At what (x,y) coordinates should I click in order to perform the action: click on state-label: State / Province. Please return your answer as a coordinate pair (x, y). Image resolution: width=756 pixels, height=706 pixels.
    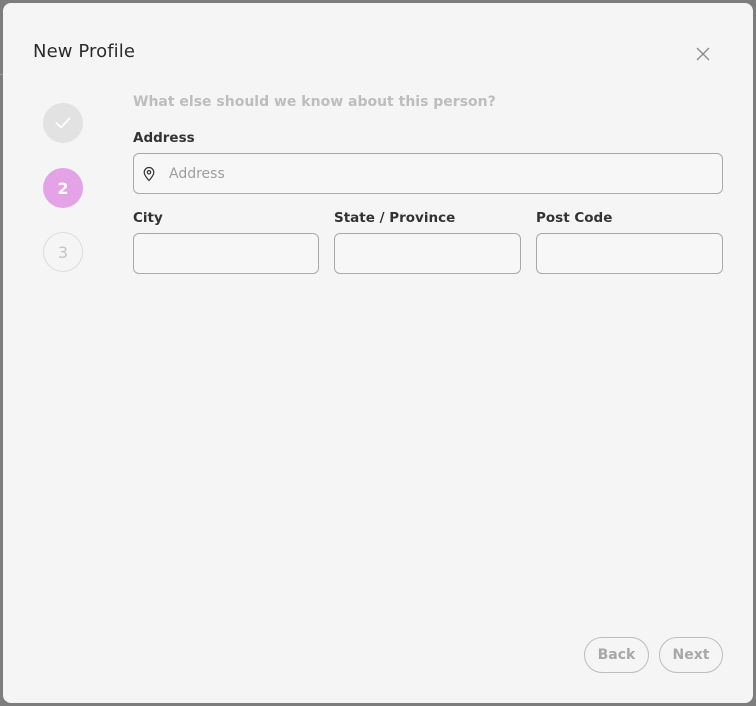
    Looking at the image, I should click on (395, 218).